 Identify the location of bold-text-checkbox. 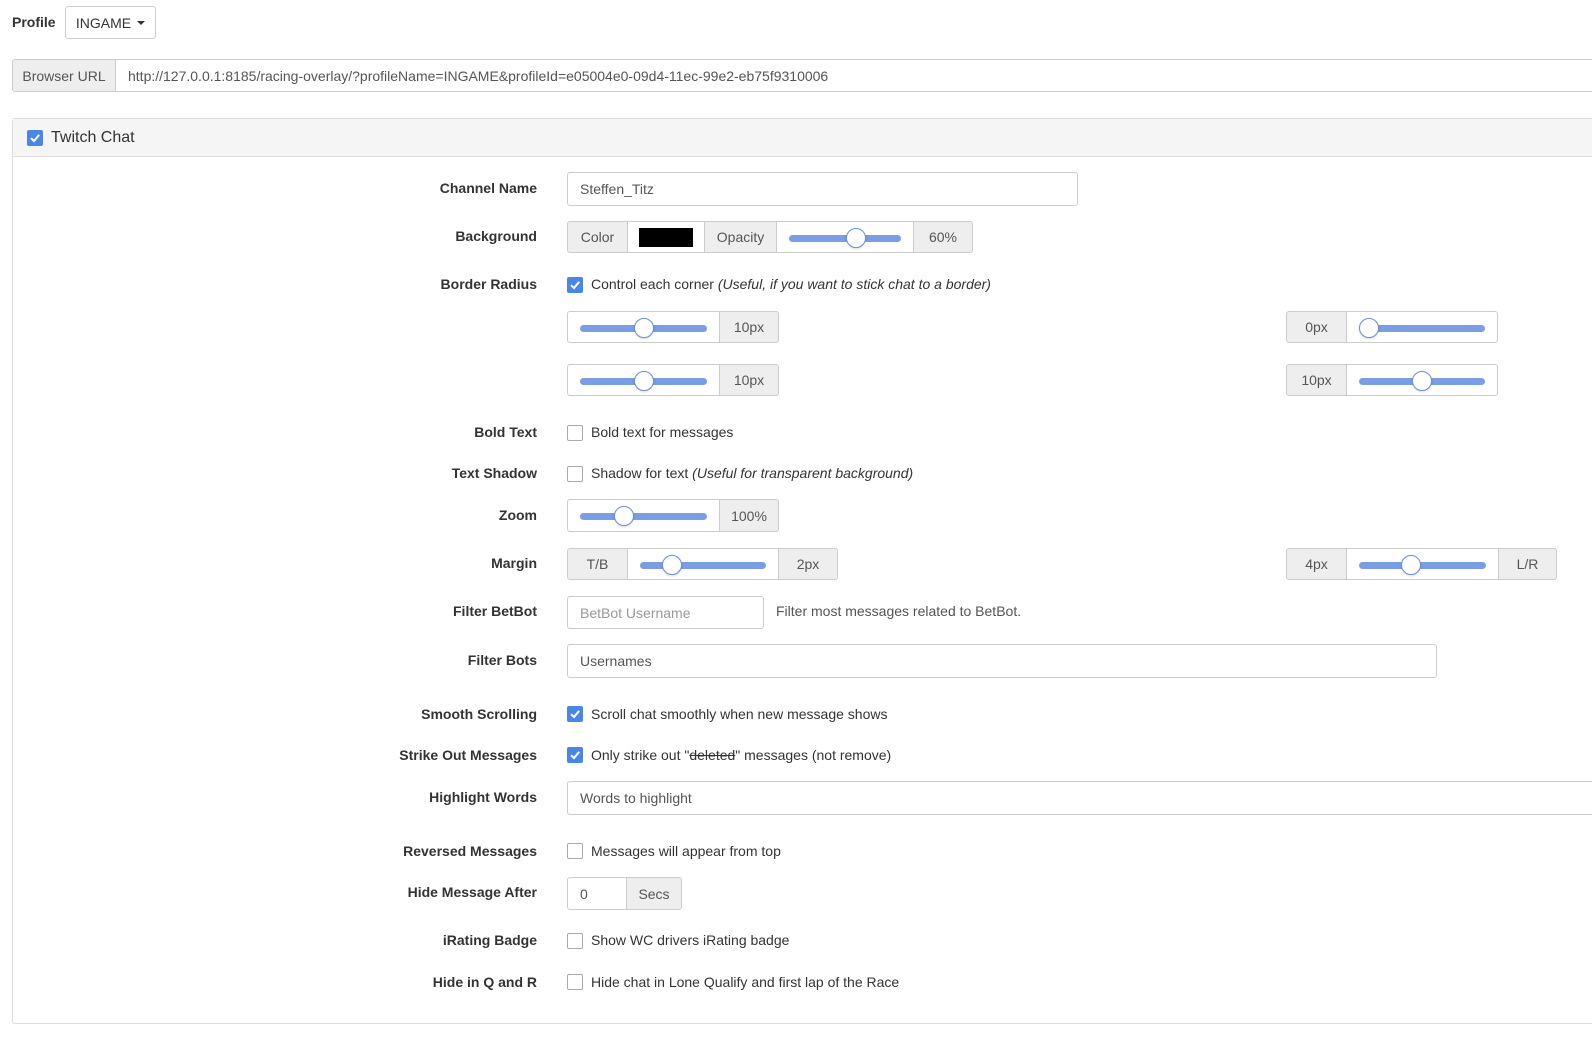
(575, 433).